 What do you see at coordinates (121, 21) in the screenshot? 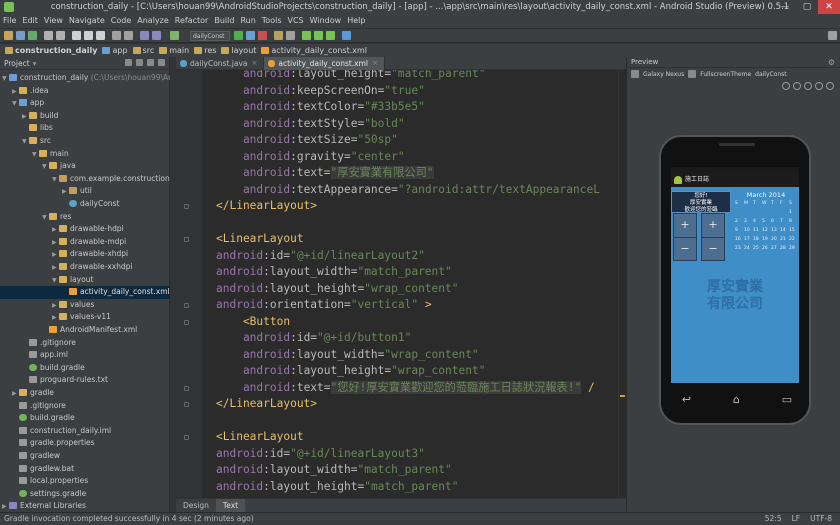
I see `menu-code: Code` at bounding box center [121, 21].